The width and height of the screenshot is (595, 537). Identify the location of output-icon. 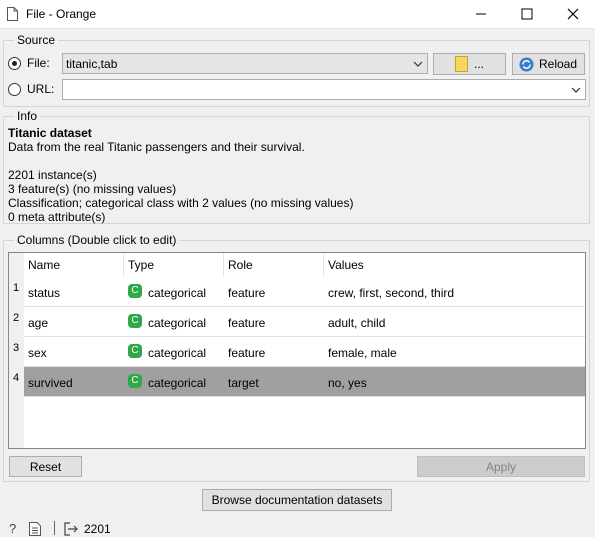
(71, 529).